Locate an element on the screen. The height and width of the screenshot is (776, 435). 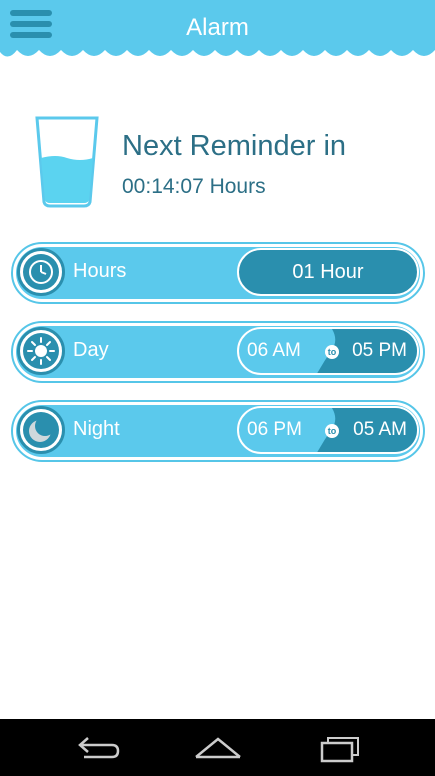
night-label: Night is located at coordinates (96, 429).